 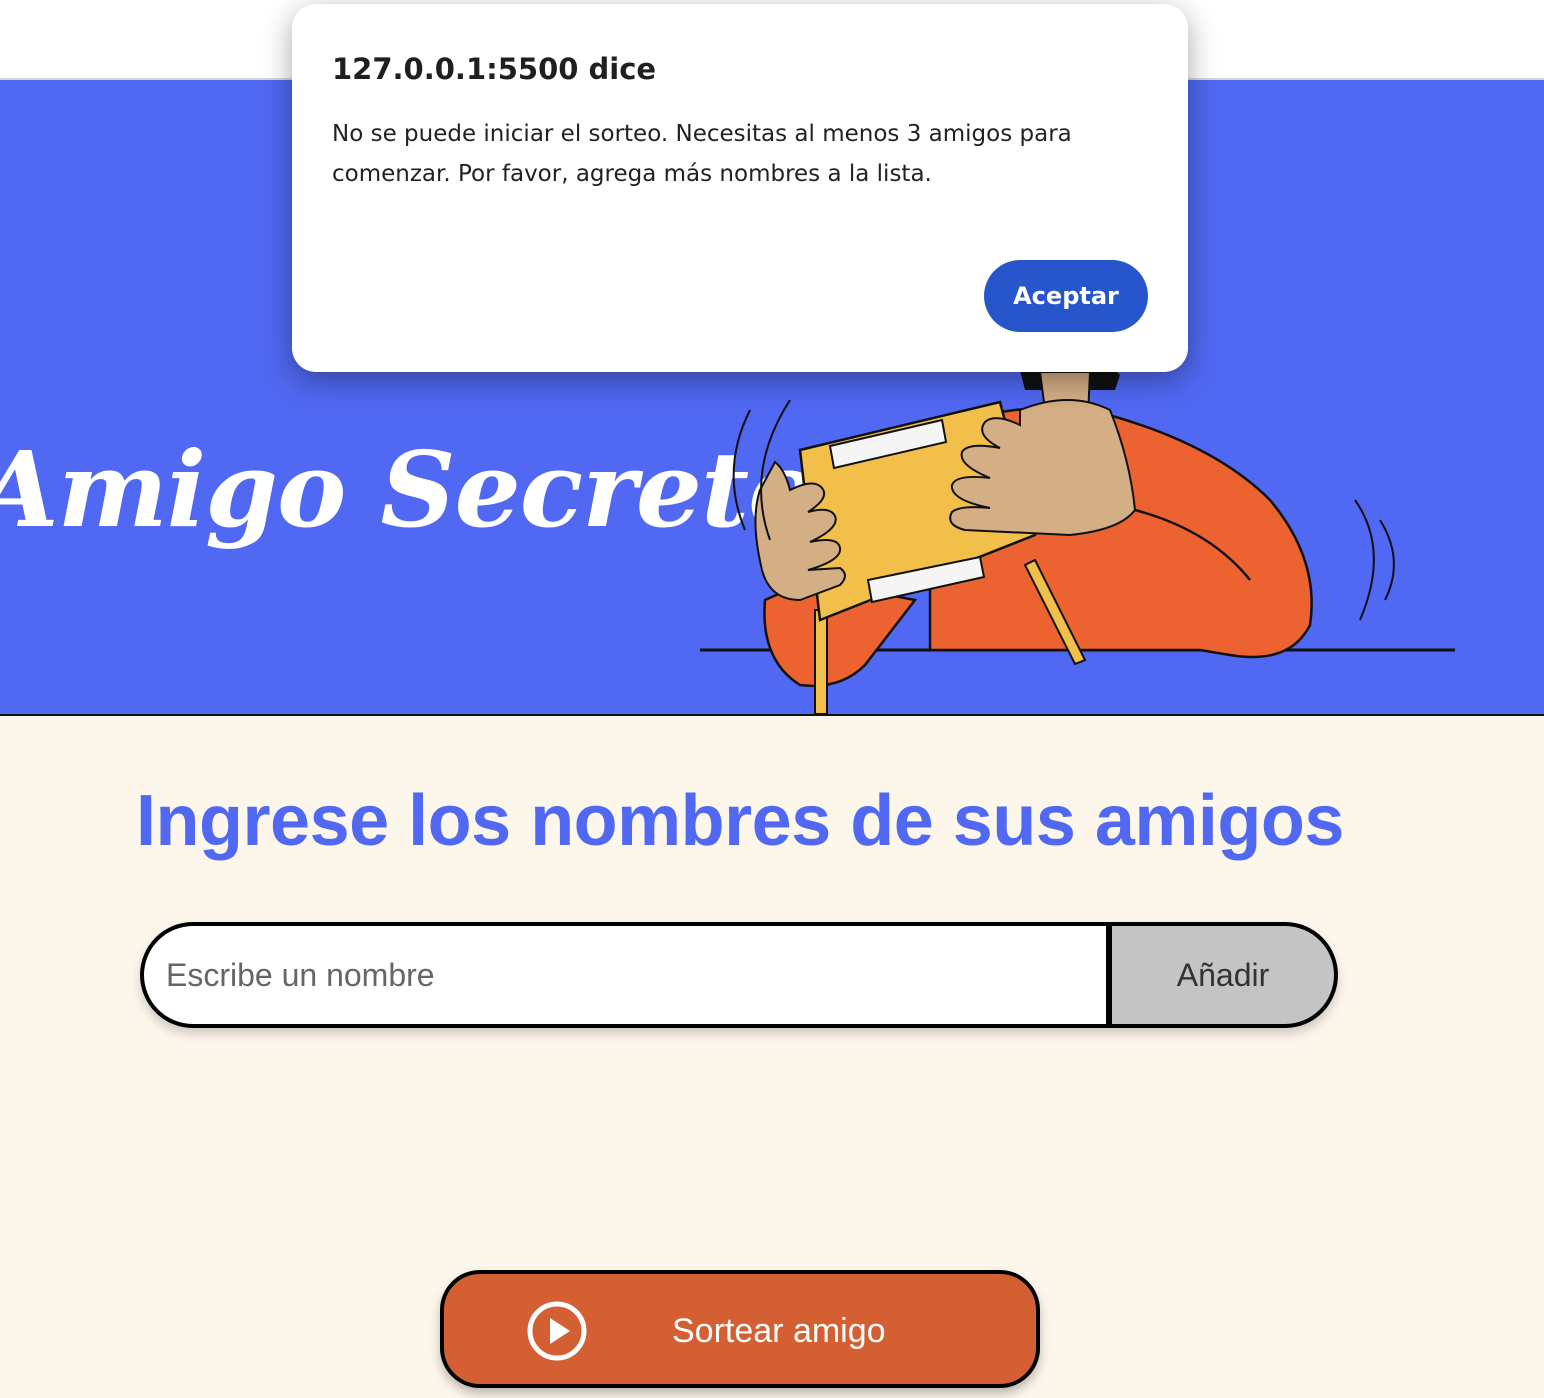 I want to click on name-input-group: Añadir, so click(x=739, y=975).